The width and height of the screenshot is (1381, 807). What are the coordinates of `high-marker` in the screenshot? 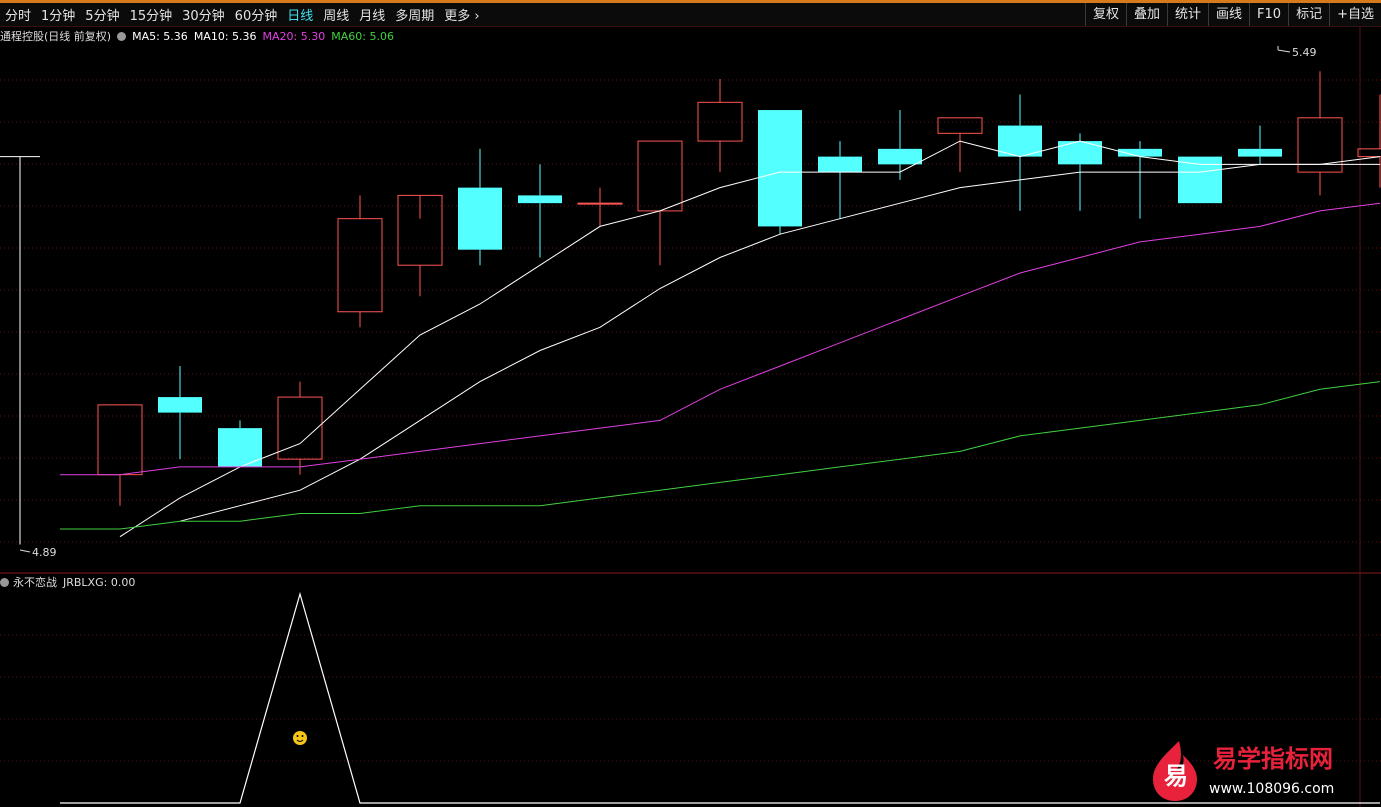 It's located at (1284, 49).